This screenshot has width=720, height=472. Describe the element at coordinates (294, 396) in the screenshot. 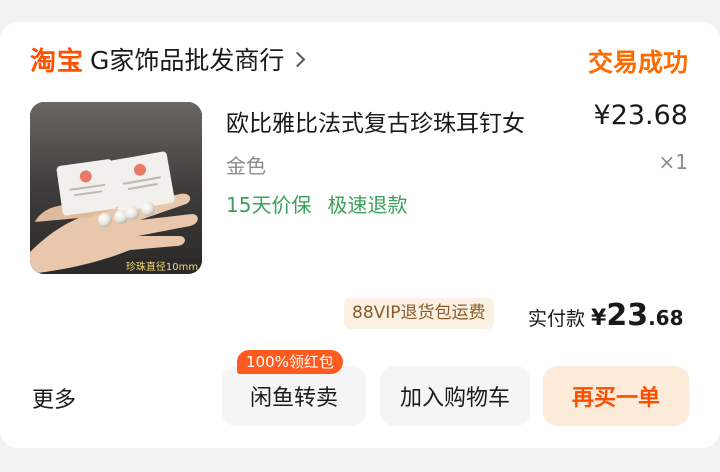

I see `xianyu-resell-button: 闲鱼转卖` at that location.